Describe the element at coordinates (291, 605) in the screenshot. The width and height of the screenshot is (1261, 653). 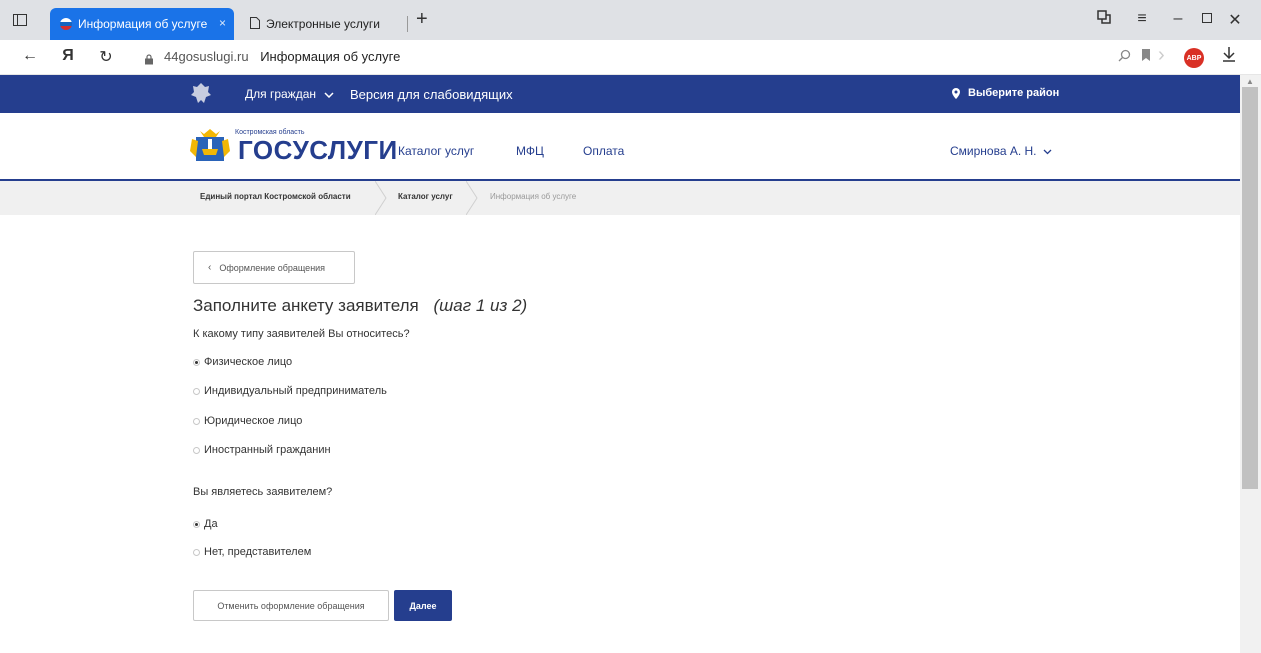
I see `cancel-request-button: Отменить оформление обращения` at that location.